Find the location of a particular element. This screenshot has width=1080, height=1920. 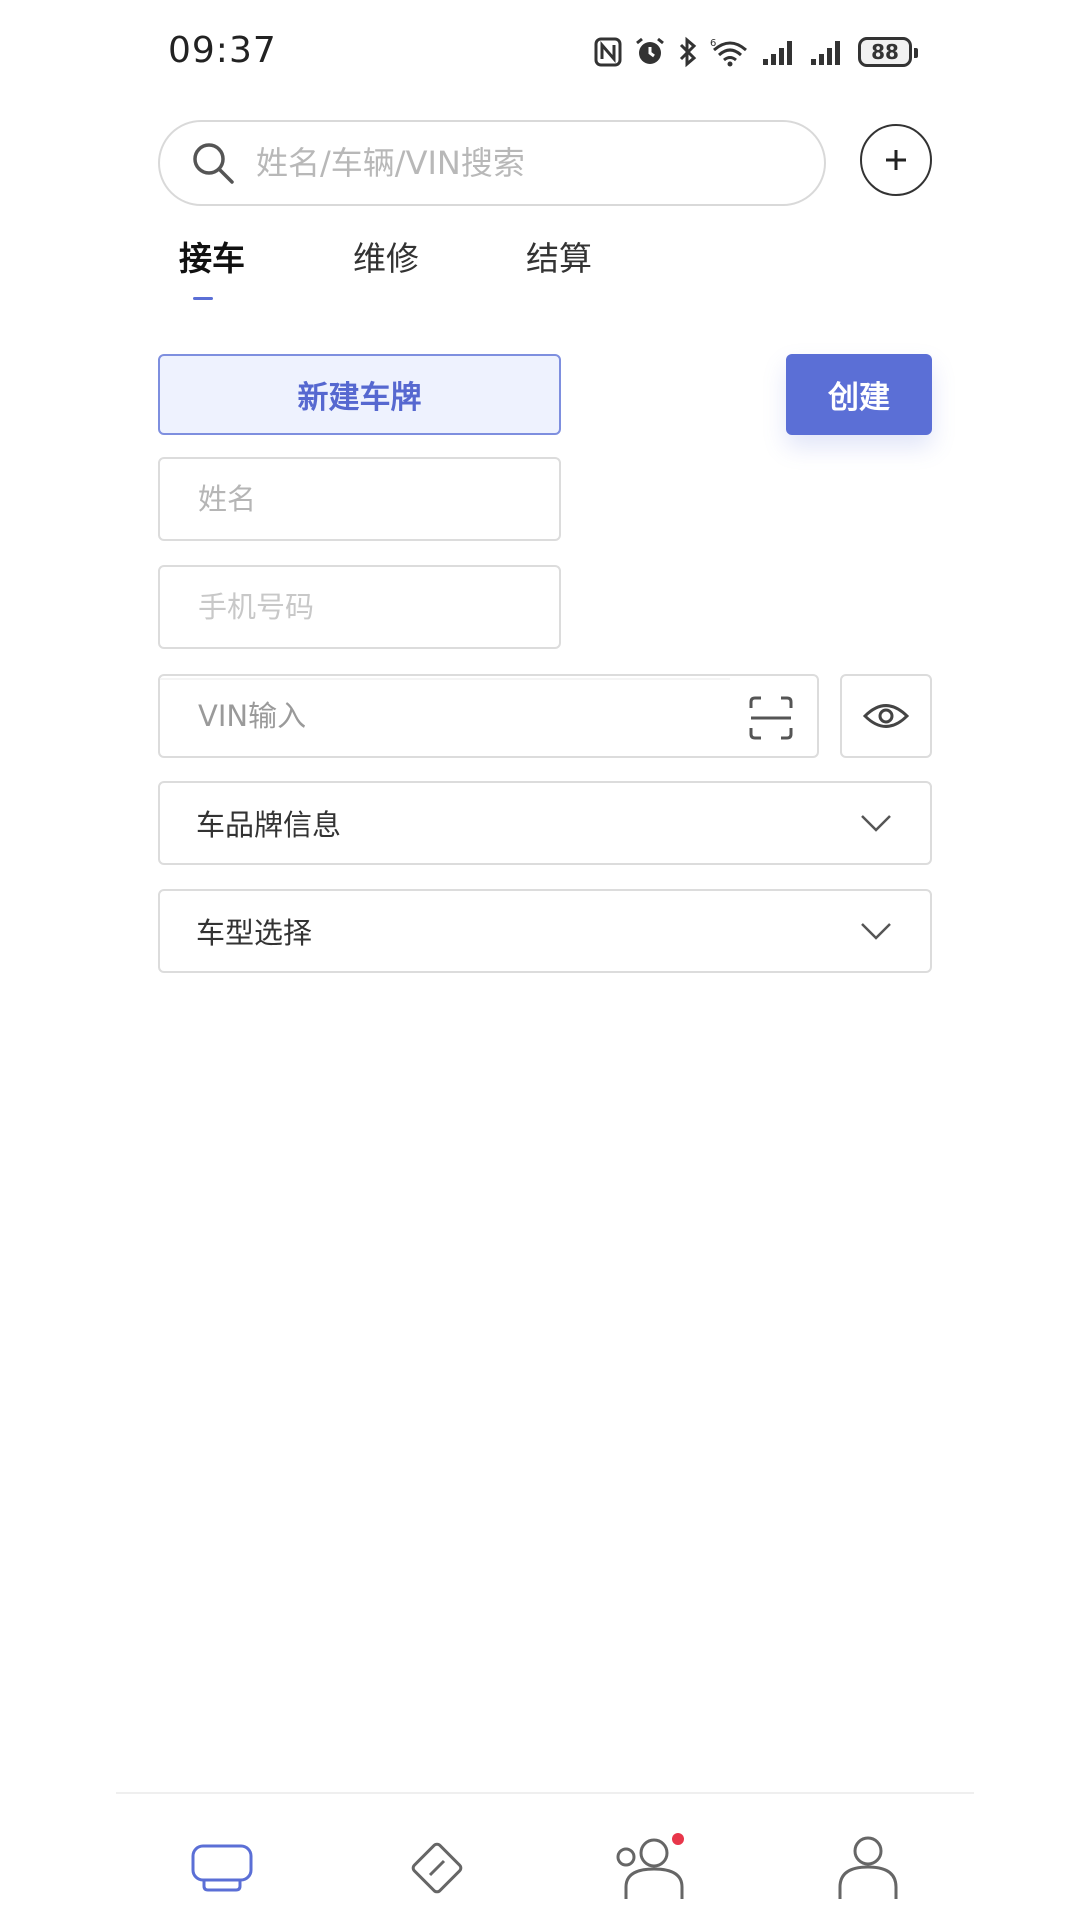

tab-settlement: 结算 is located at coordinates (559, 256).